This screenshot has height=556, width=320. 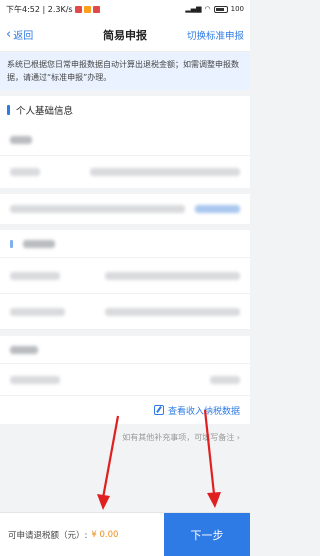 What do you see at coordinates (193, 9) in the screenshot?
I see `signal-icon: ▂▄▆` at bounding box center [193, 9].